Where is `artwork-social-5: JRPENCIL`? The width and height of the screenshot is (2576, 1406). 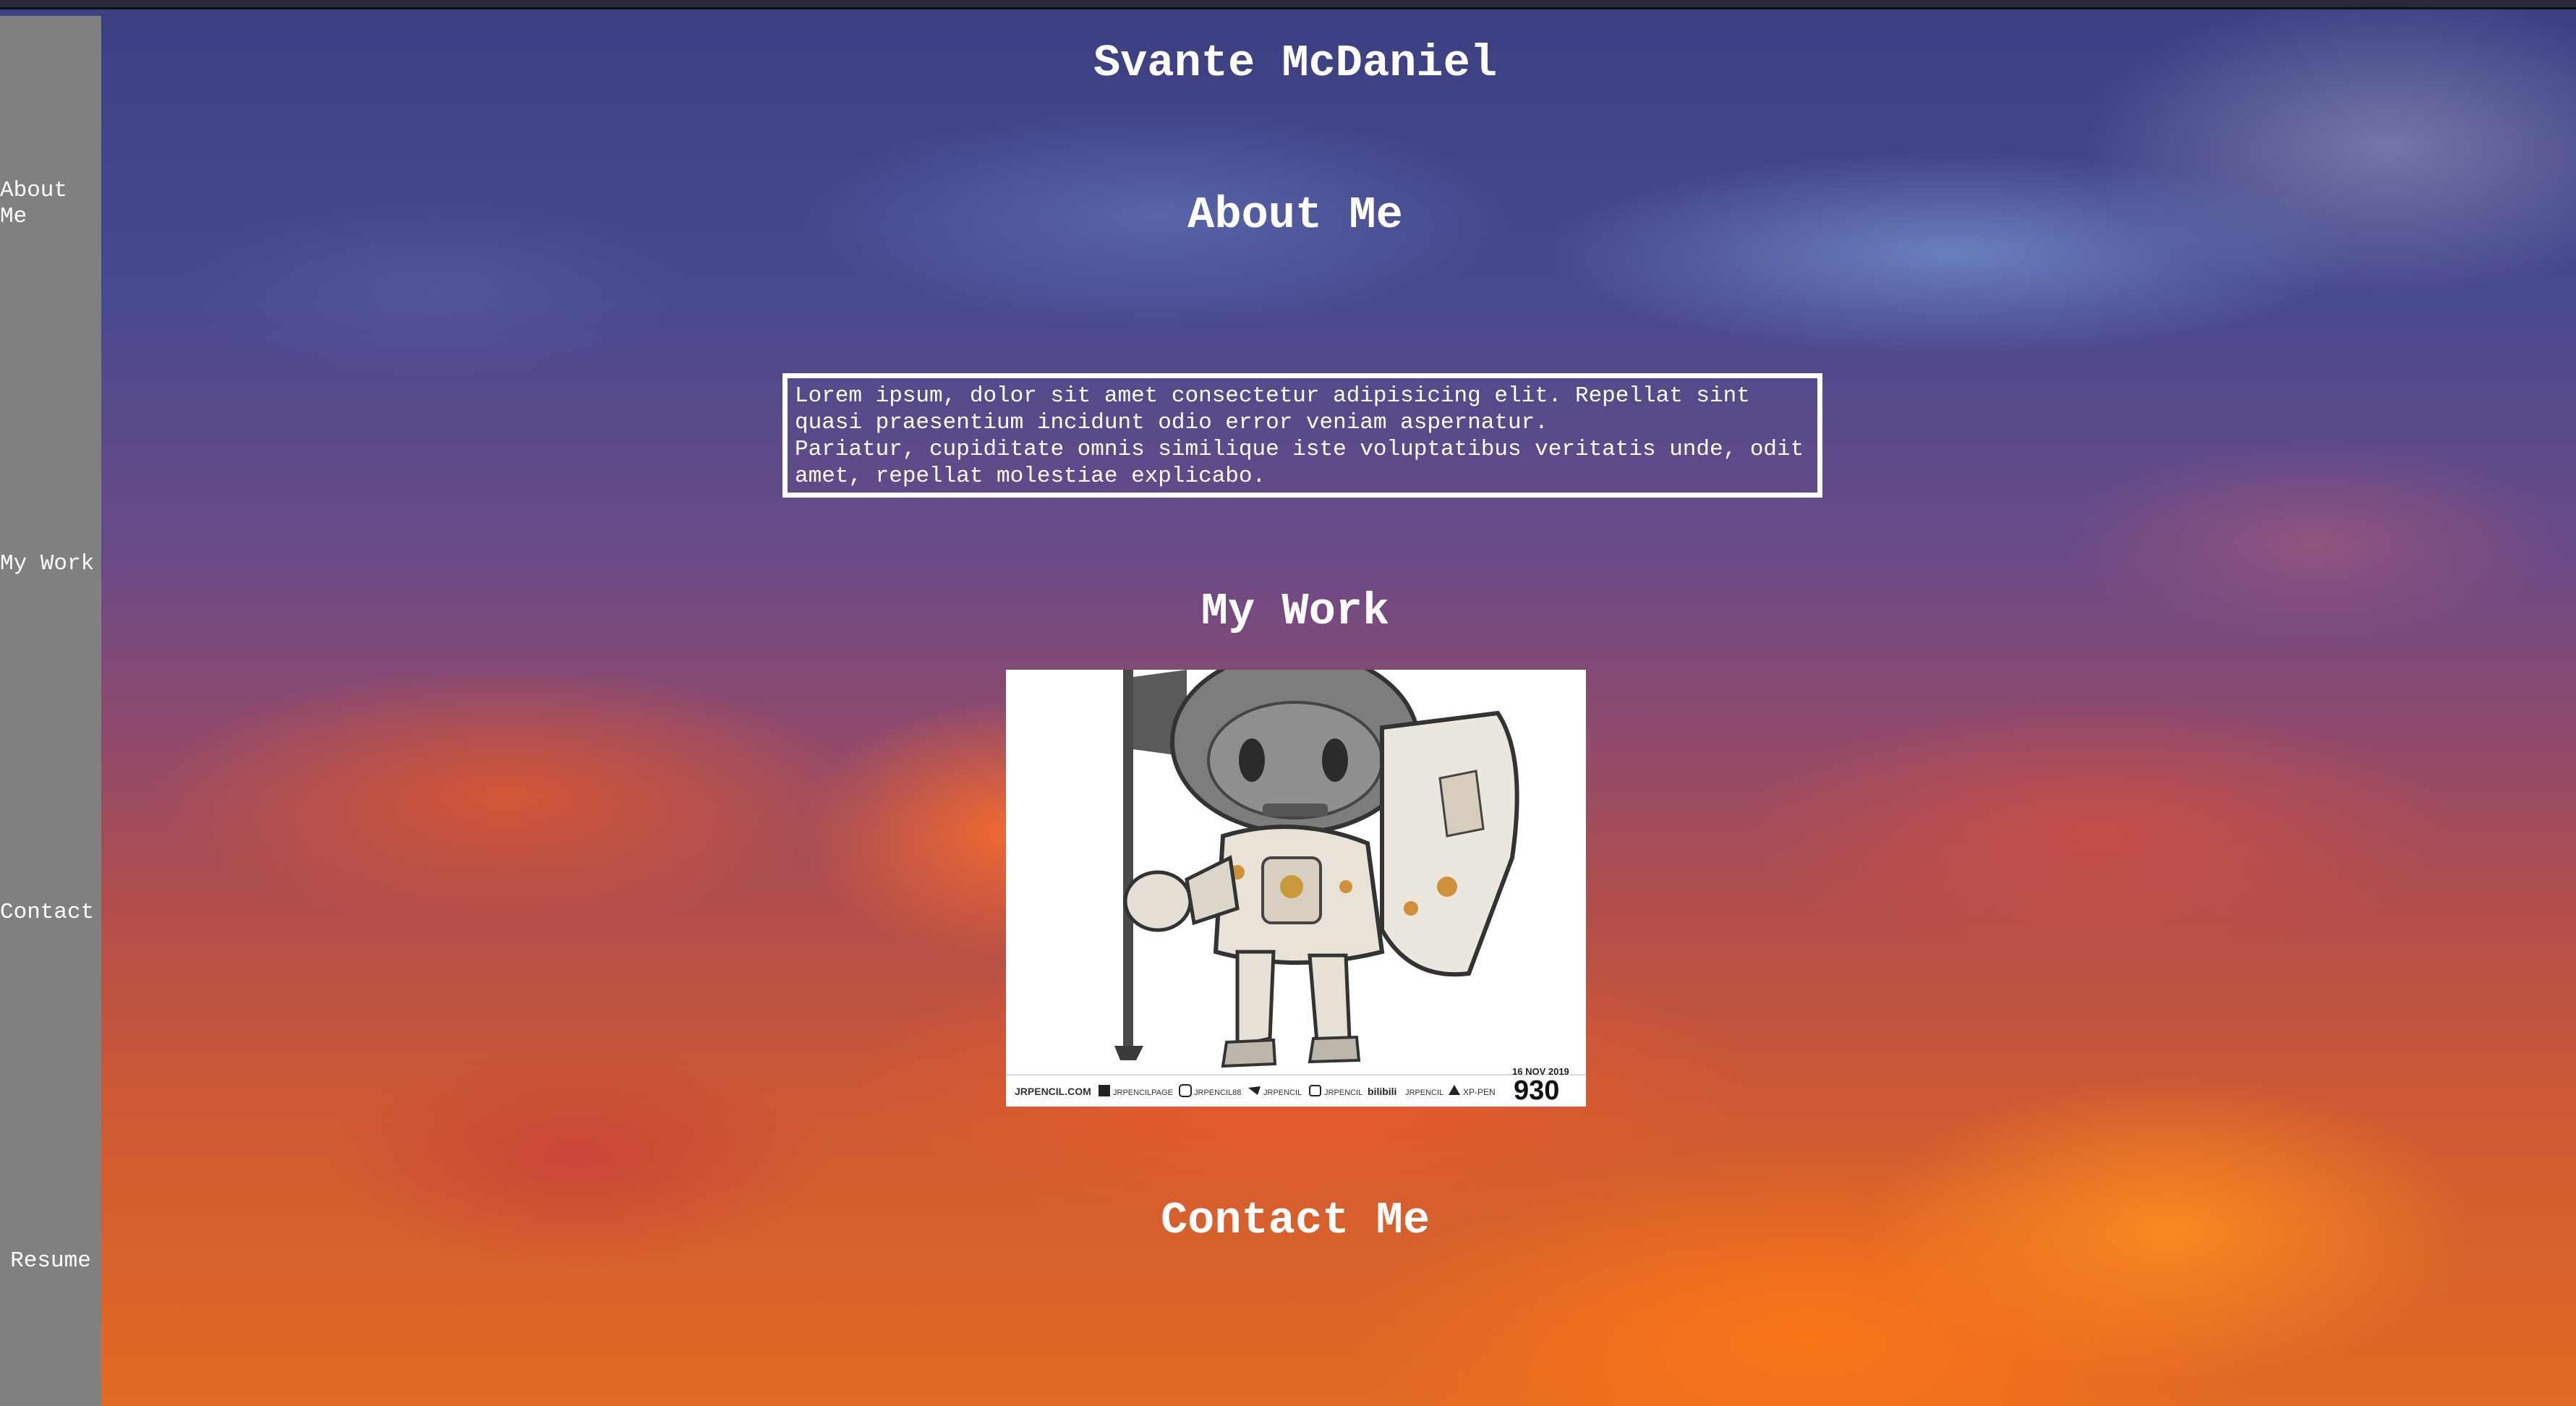 artwork-social-5: JRPENCIL is located at coordinates (1424, 1092).